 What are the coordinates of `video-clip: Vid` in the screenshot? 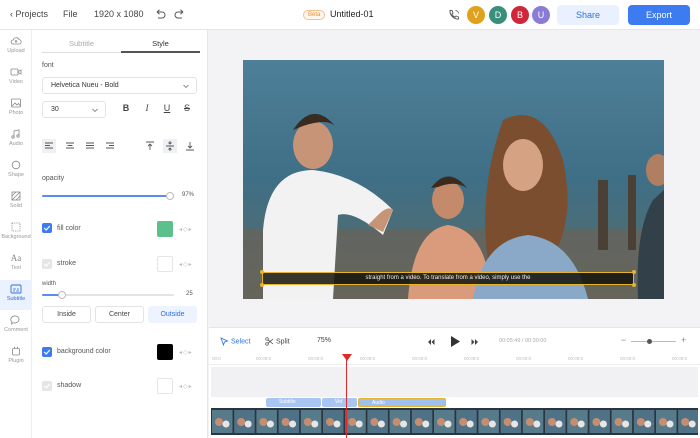 It's located at (339, 402).